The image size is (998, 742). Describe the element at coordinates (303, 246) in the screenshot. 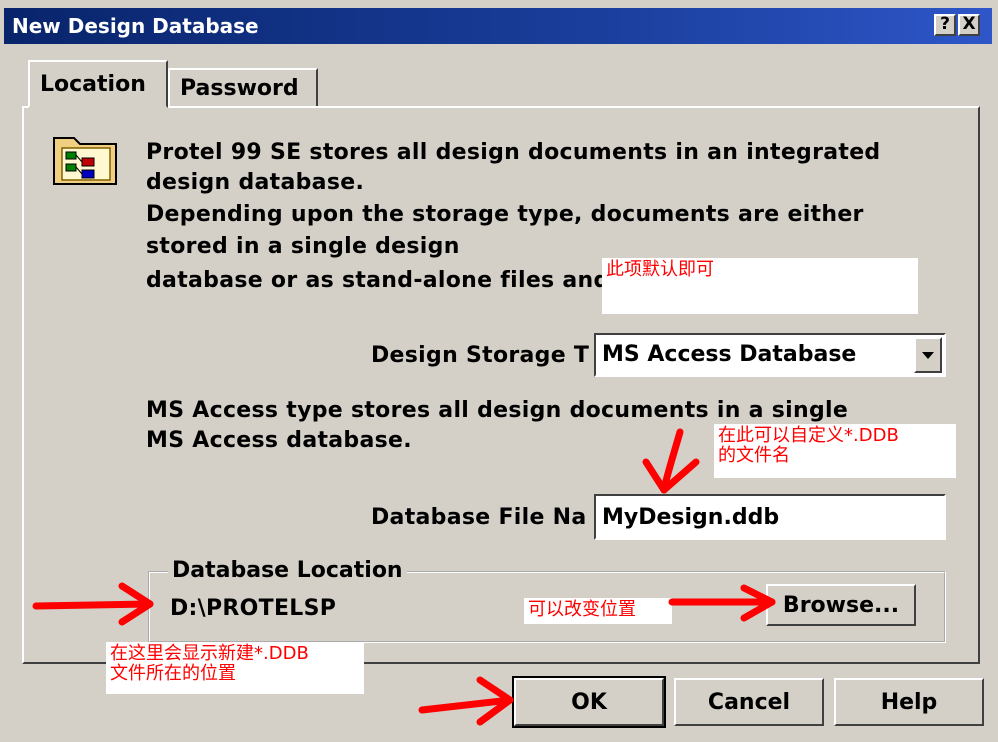

I see `intro-line-4: stored in a single design` at that location.